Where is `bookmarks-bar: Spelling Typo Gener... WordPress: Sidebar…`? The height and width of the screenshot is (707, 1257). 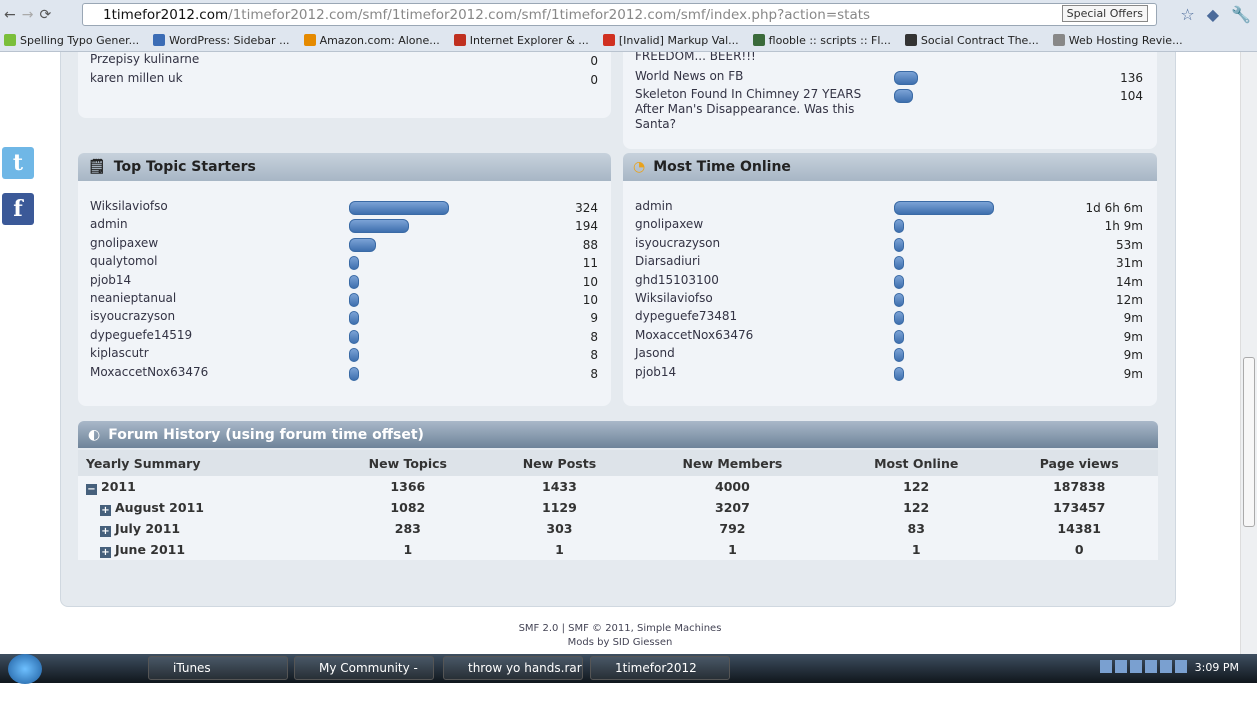 bookmarks-bar: Spelling Typo Gener... WordPress: Sidebar… is located at coordinates (591, 40).